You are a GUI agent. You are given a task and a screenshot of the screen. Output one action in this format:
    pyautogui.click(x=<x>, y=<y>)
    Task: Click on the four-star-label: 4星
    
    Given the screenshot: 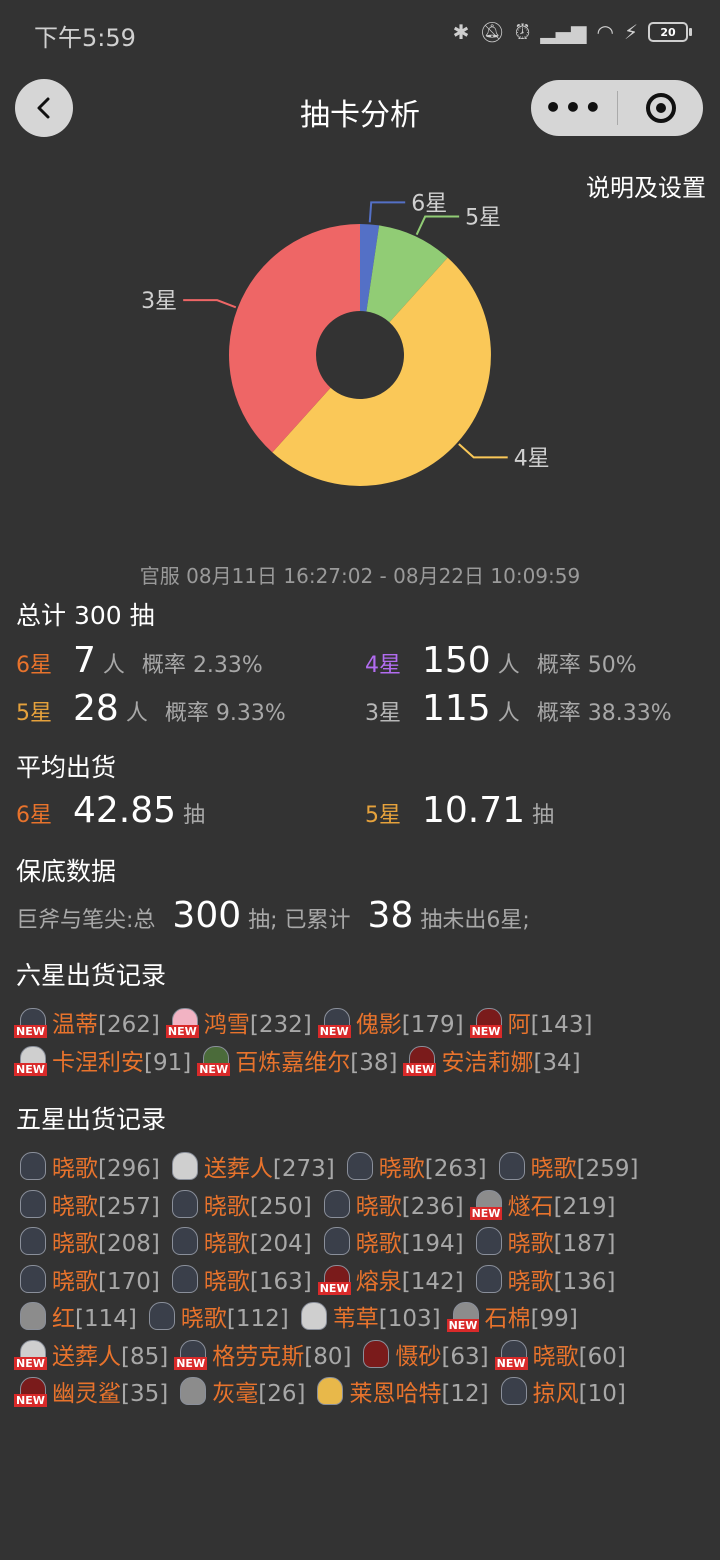 What is the action you would take?
    pyautogui.click(x=383, y=665)
    